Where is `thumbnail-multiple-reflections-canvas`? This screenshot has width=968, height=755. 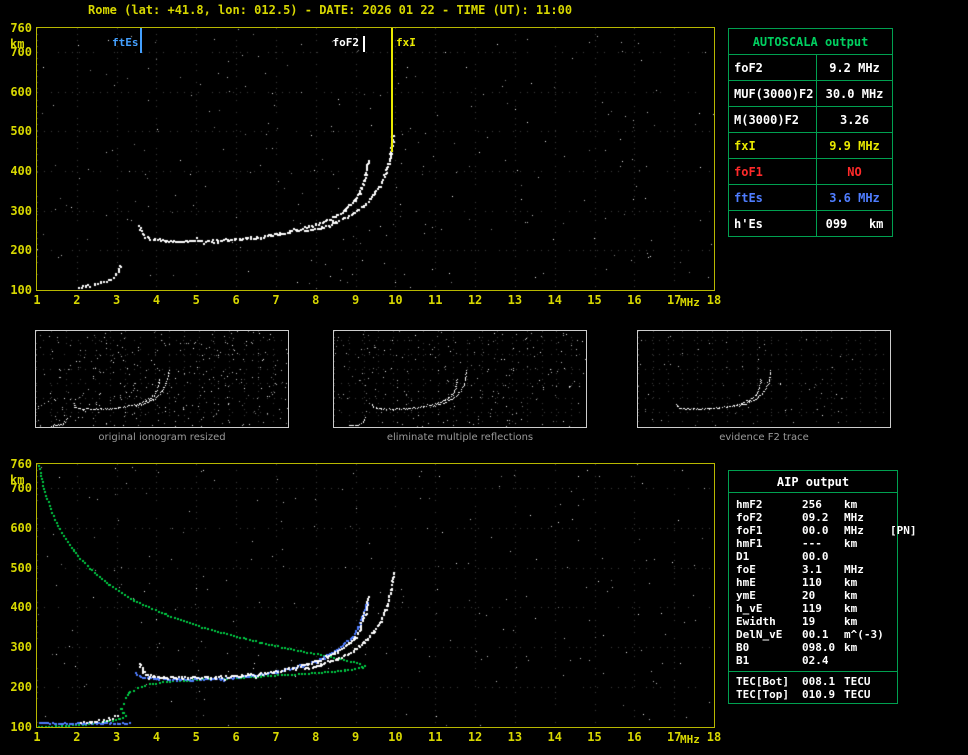
thumbnail-multiple-reflections-canvas is located at coordinates (460, 379).